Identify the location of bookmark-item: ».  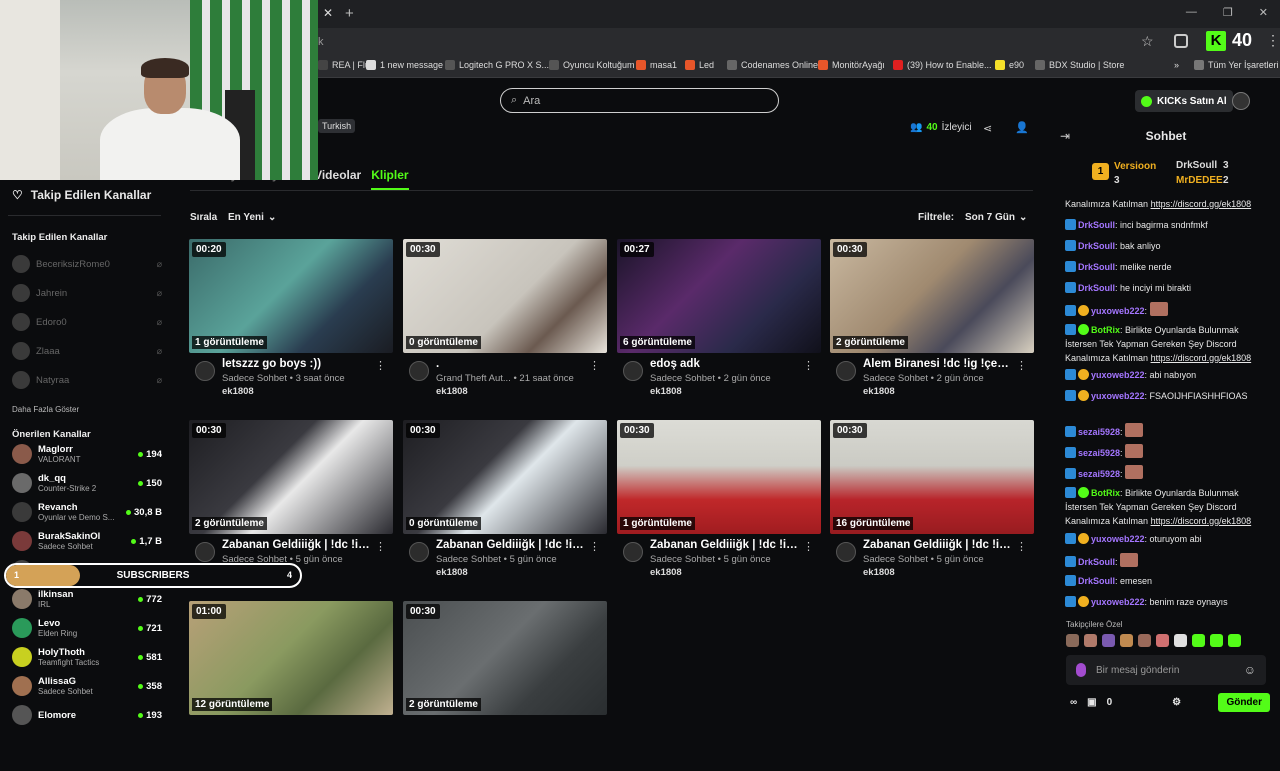
(1169, 65).